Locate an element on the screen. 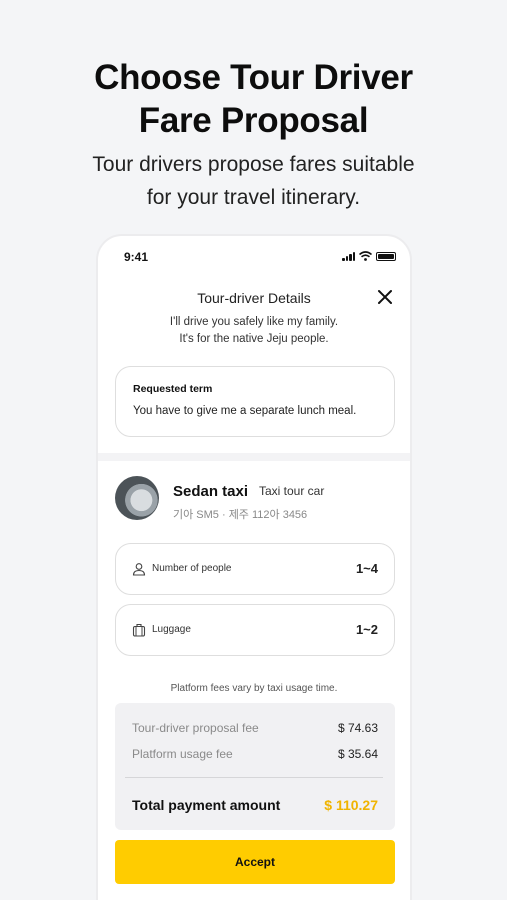 The width and height of the screenshot is (507, 900). vehicle-type: Taxi tour car is located at coordinates (292, 491).